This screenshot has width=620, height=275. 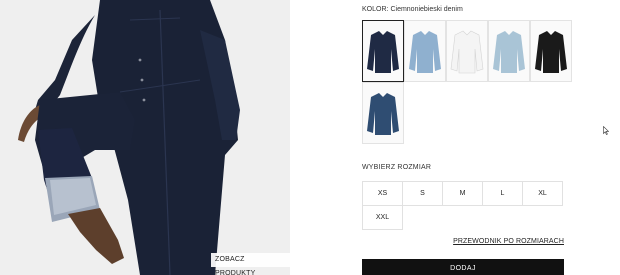 What do you see at coordinates (463, 267) in the screenshot?
I see `add-to-cart-button: DODAJ` at bounding box center [463, 267].